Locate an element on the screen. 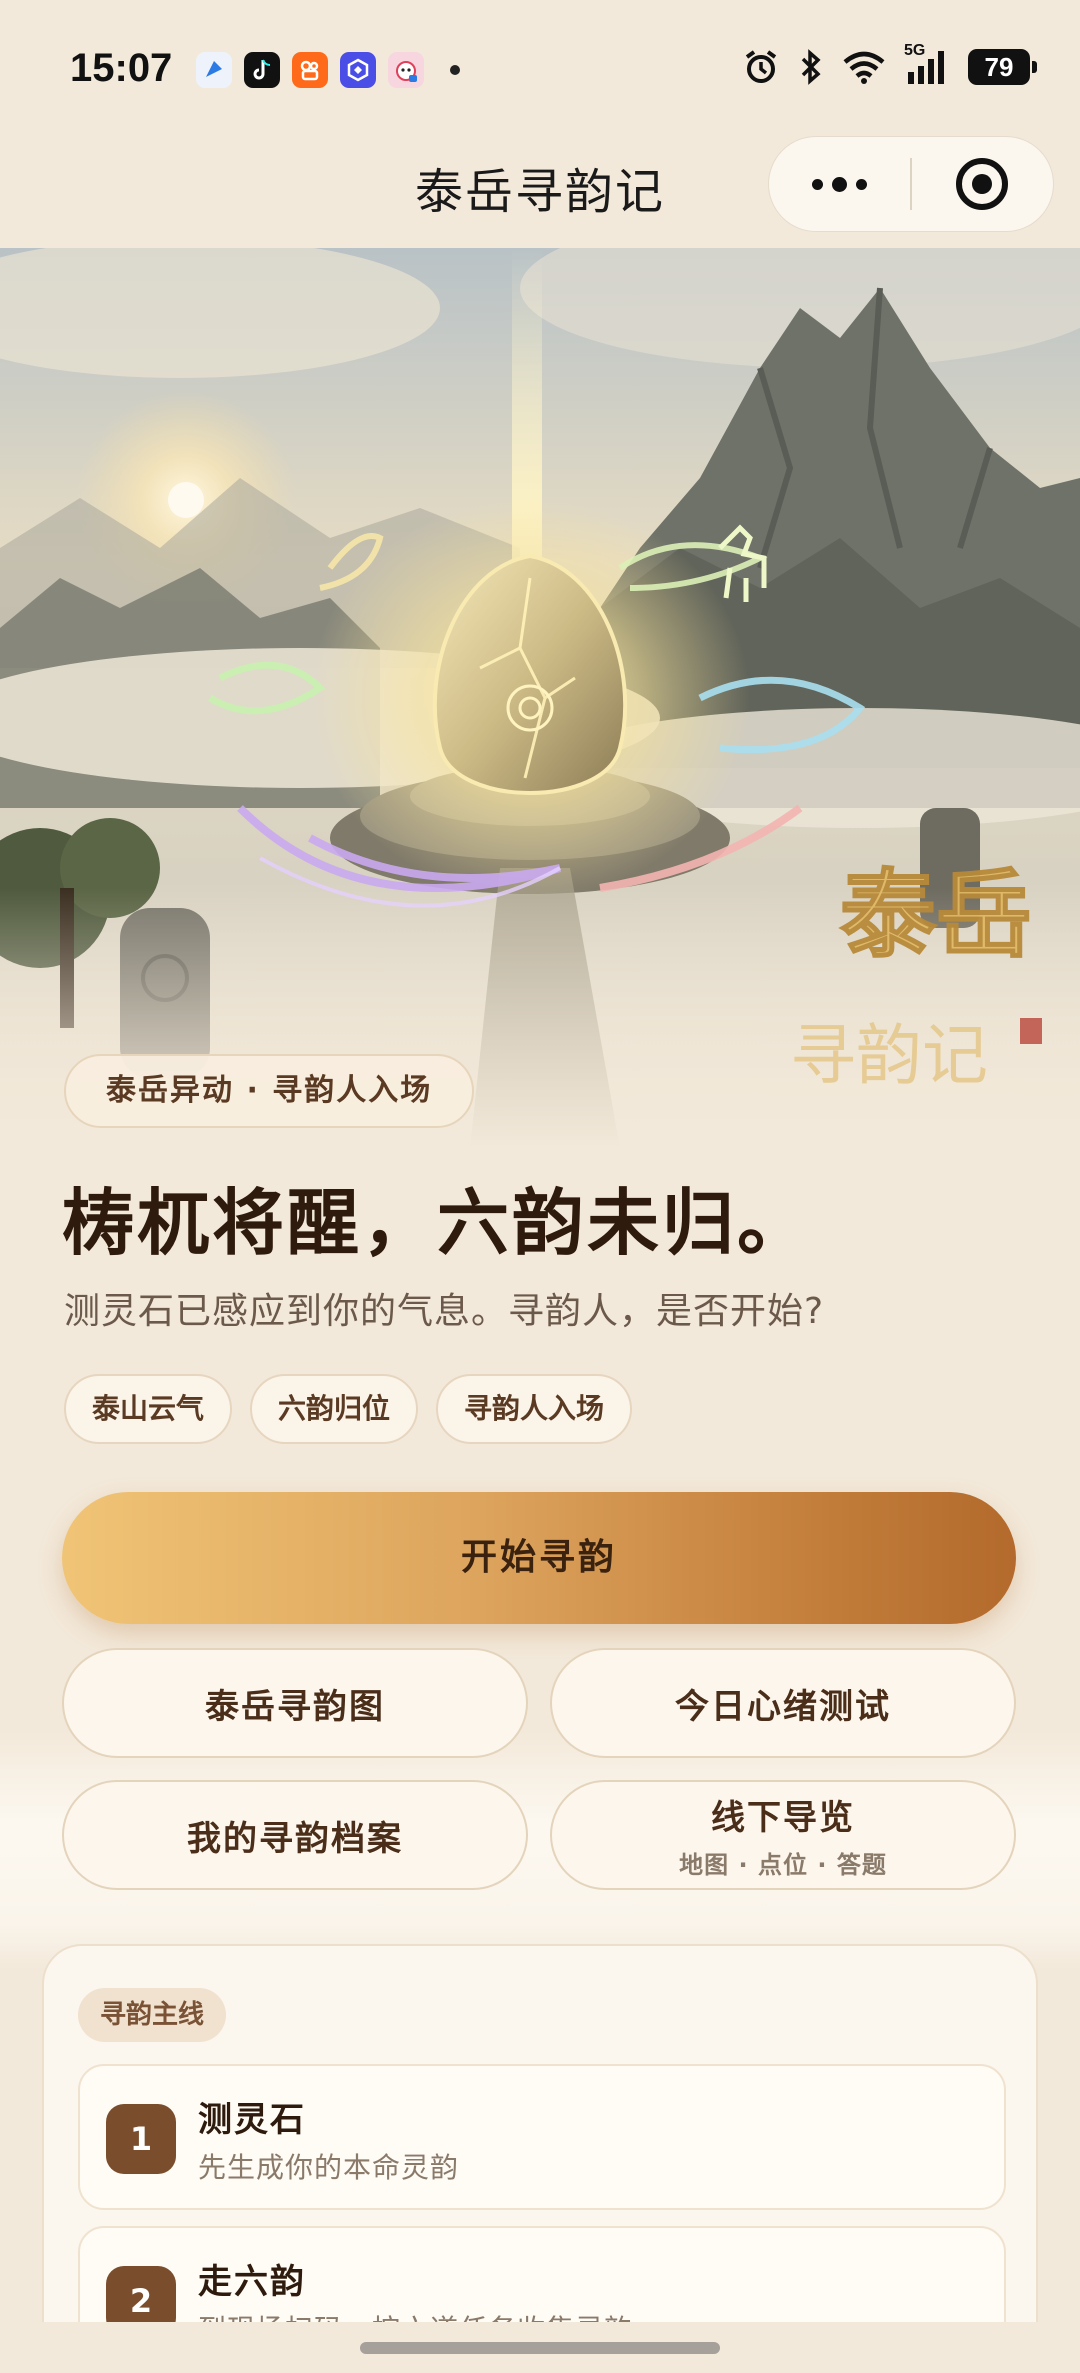 This screenshot has height=2373, width=1080. step-title: 走六韵 is located at coordinates (252, 2282).